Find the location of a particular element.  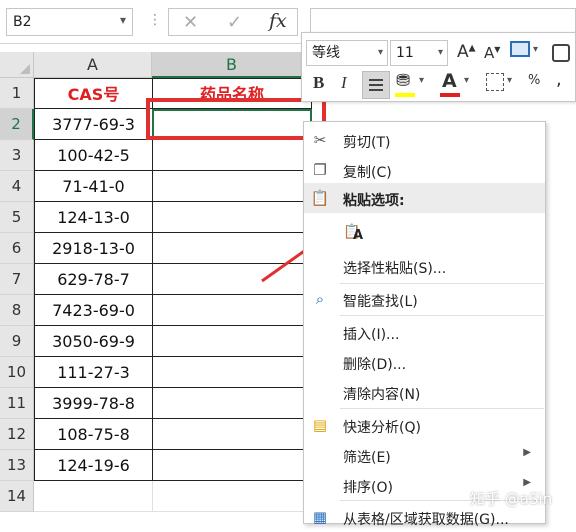

cell-a12: 108-75-8 is located at coordinates (93, 434).